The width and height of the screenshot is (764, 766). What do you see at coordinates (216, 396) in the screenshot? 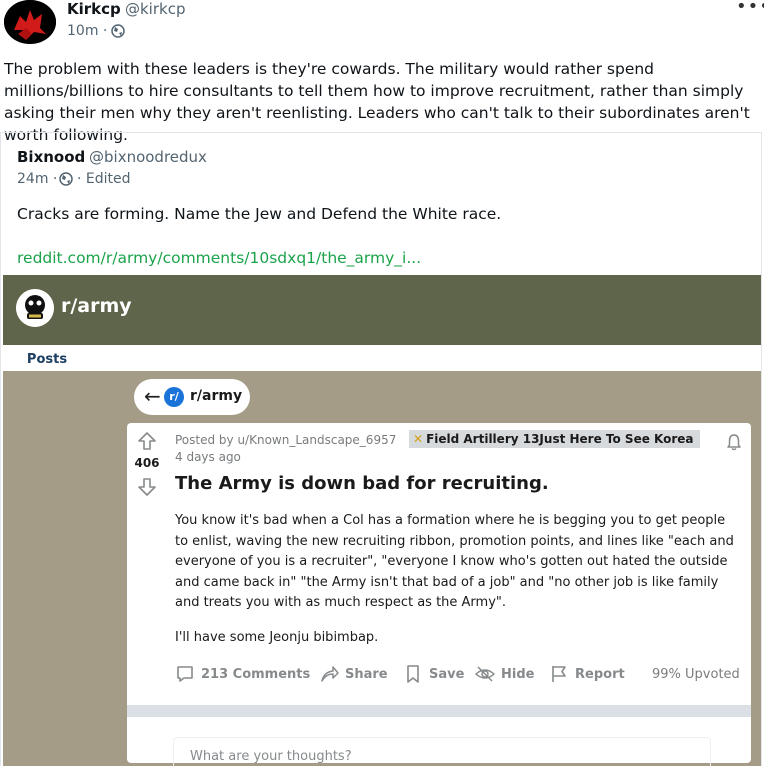
I see `back-pill-label: r/army` at bounding box center [216, 396].